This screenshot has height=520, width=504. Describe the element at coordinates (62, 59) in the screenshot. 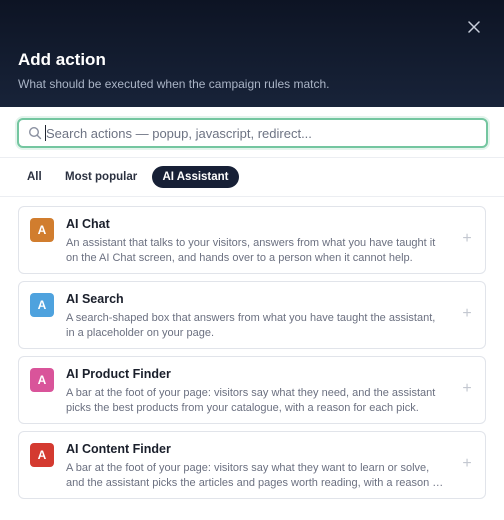

I see `dialog-title: Add action` at that location.